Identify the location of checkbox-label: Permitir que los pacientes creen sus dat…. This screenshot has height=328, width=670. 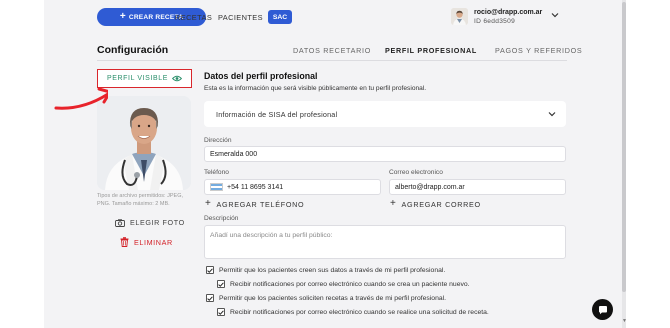
(332, 270).